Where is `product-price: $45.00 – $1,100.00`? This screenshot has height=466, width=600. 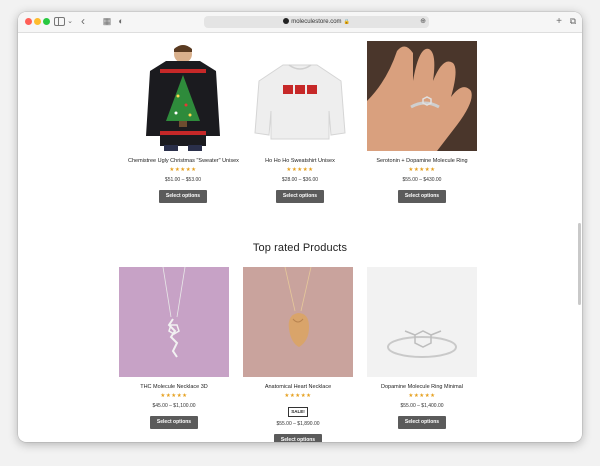
product-price: $45.00 – $1,100.00 is located at coordinates (174, 406).